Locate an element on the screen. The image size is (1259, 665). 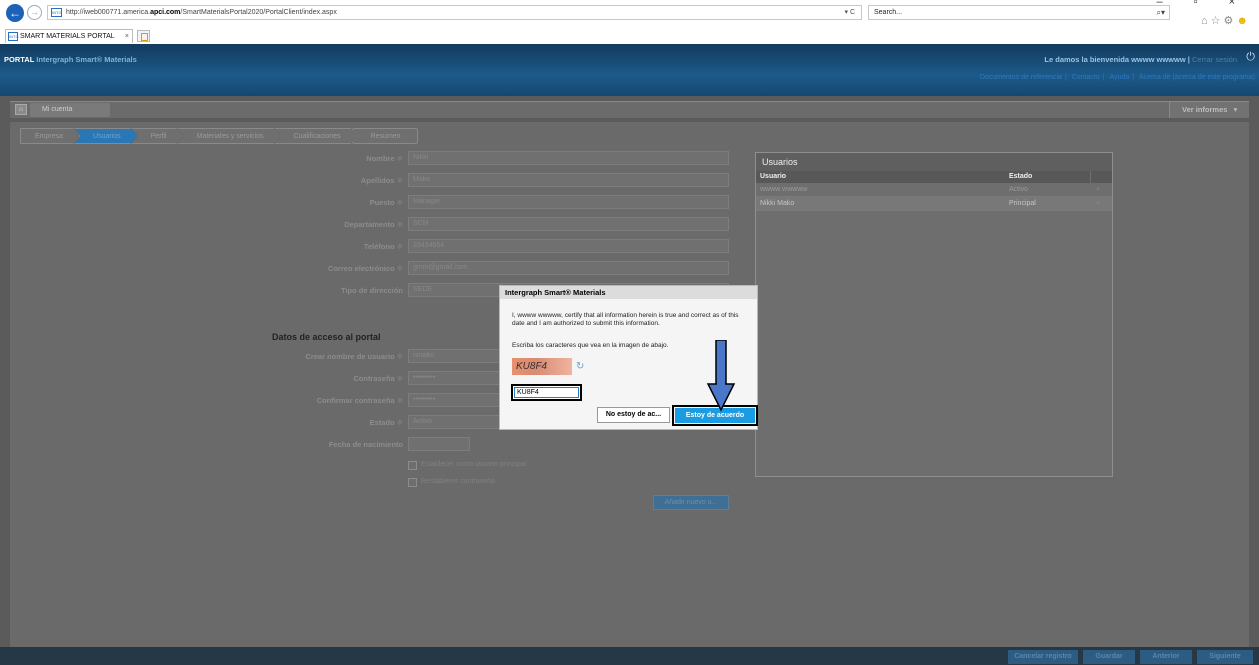
brand: PORTAL Intergraph Smart® Materials is located at coordinates (70, 59).